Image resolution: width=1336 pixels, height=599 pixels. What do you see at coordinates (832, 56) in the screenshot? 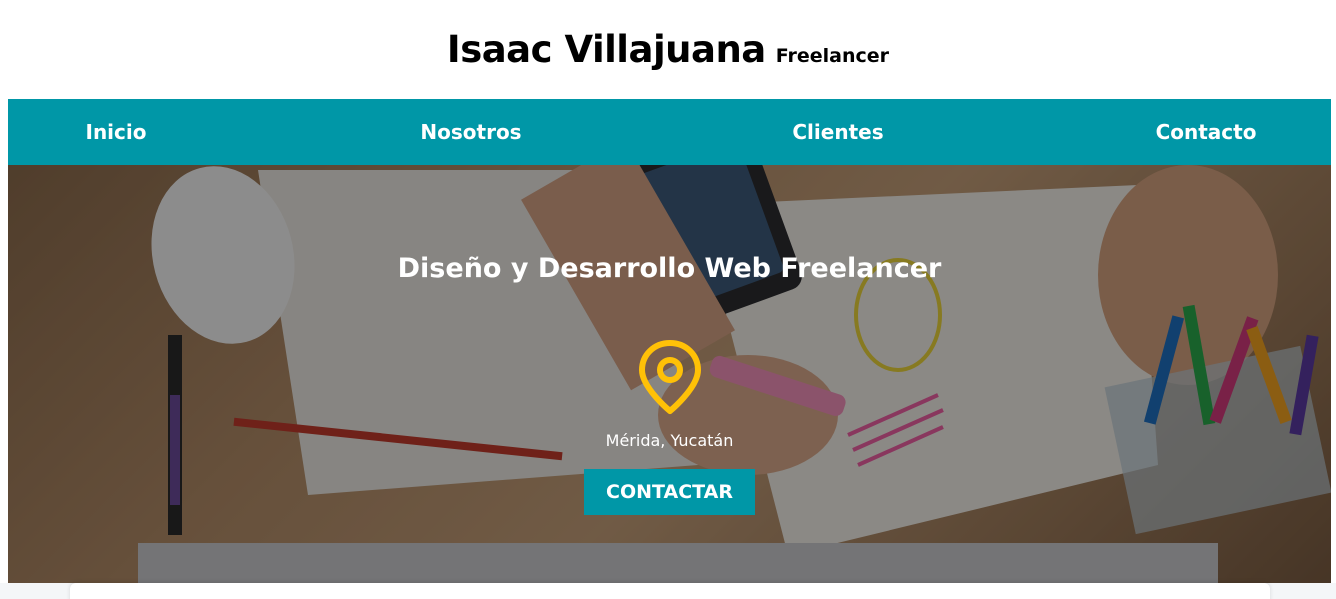
I see `brand-tagline: Freelancer` at bounding box center [832, 56].